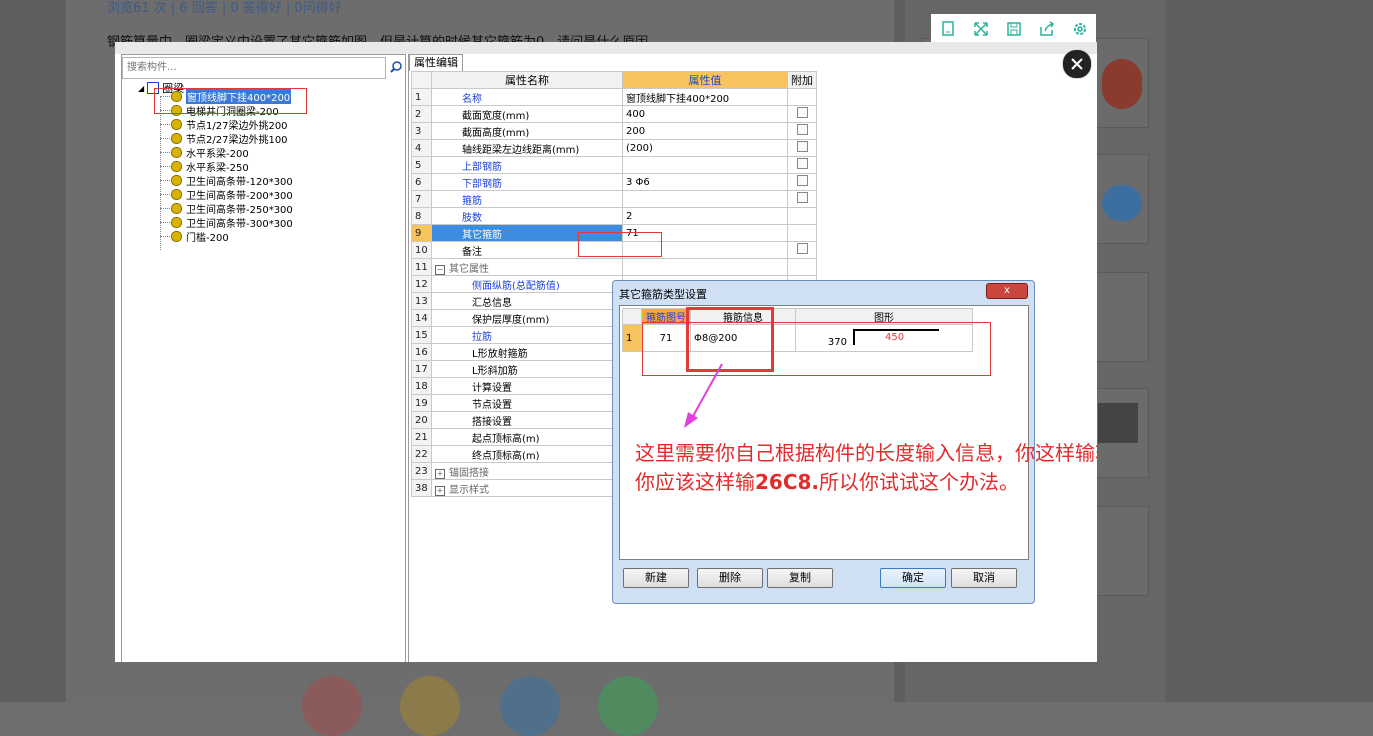 The width and height of the screenshot is (1373, 736). I want to click on highlight-box-tree, so click(230, 101).